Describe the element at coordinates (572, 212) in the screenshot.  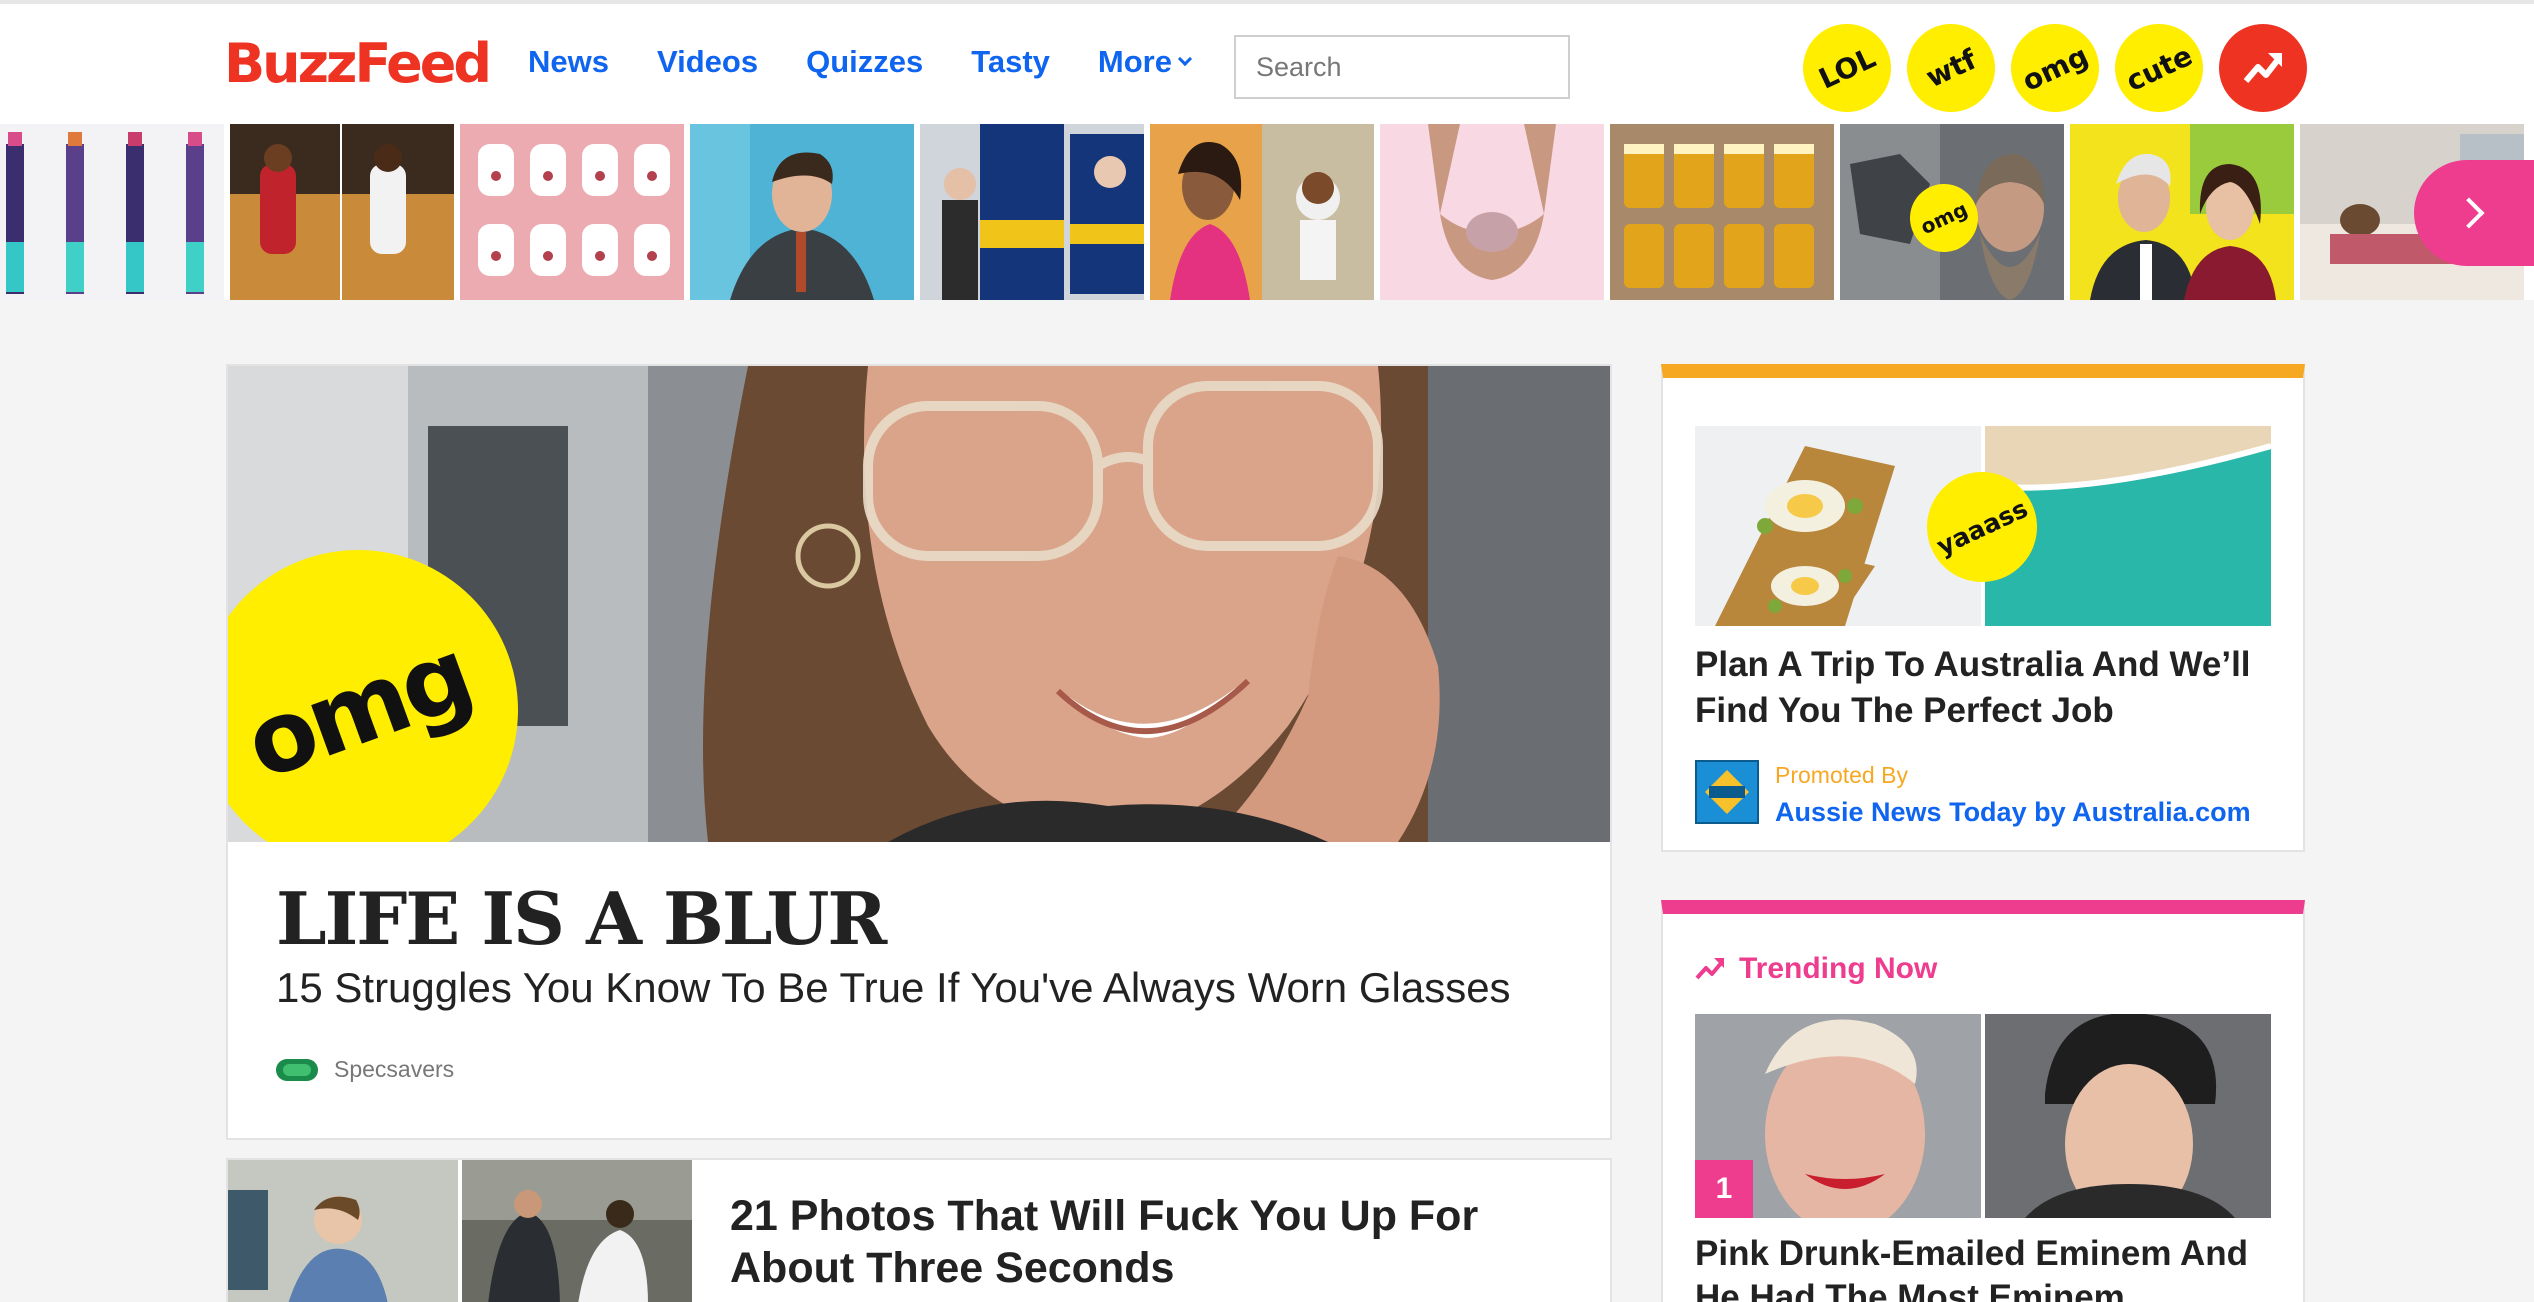
I see `thumbnail-faces` at that location.